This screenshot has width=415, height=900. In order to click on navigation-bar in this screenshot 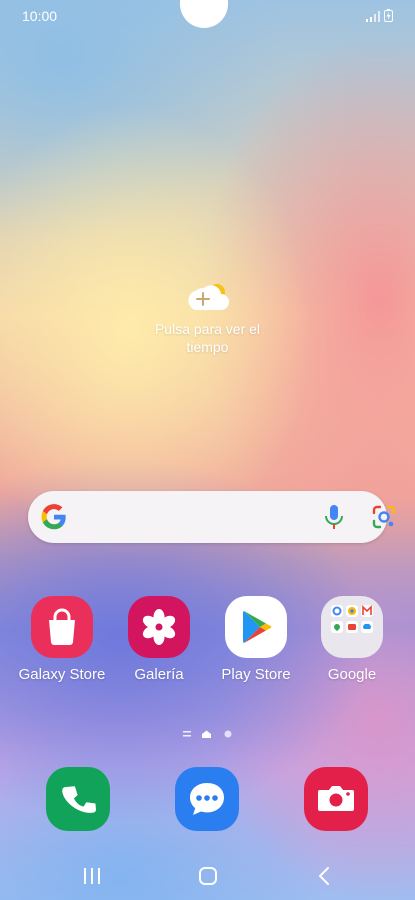, I will do `click(207, 875)`.